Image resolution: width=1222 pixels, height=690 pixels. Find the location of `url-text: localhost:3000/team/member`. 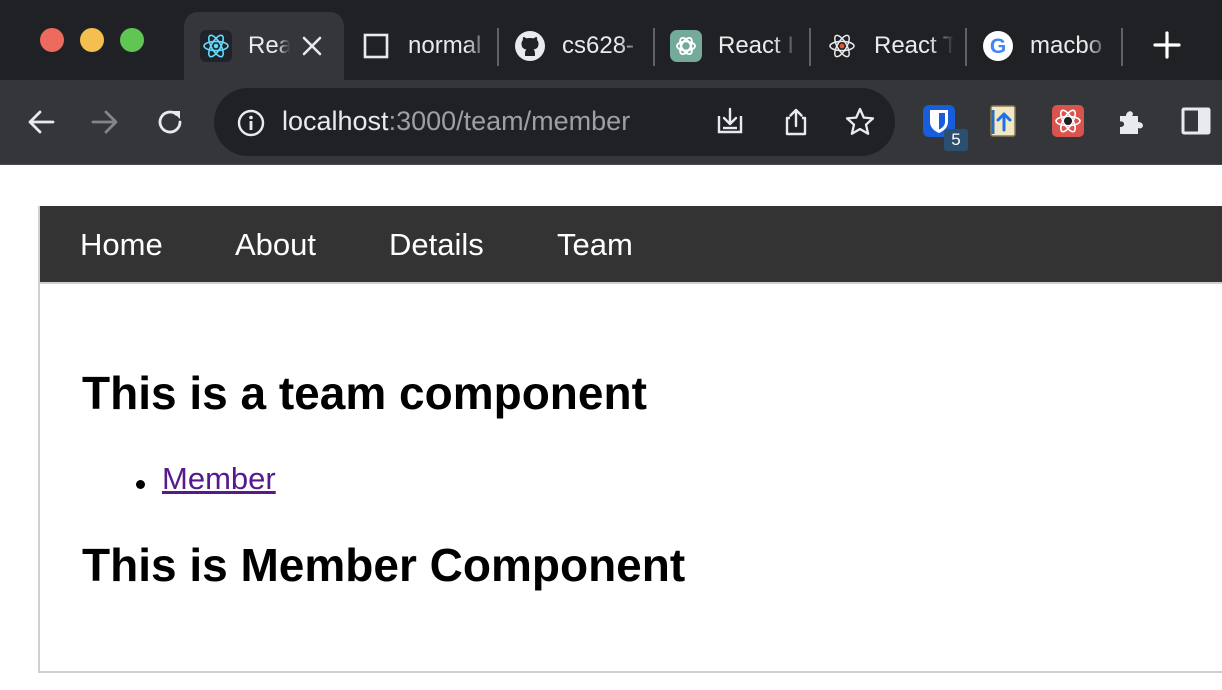

url-text: localhost:3000/team/member is located at coordinates (456, 121).